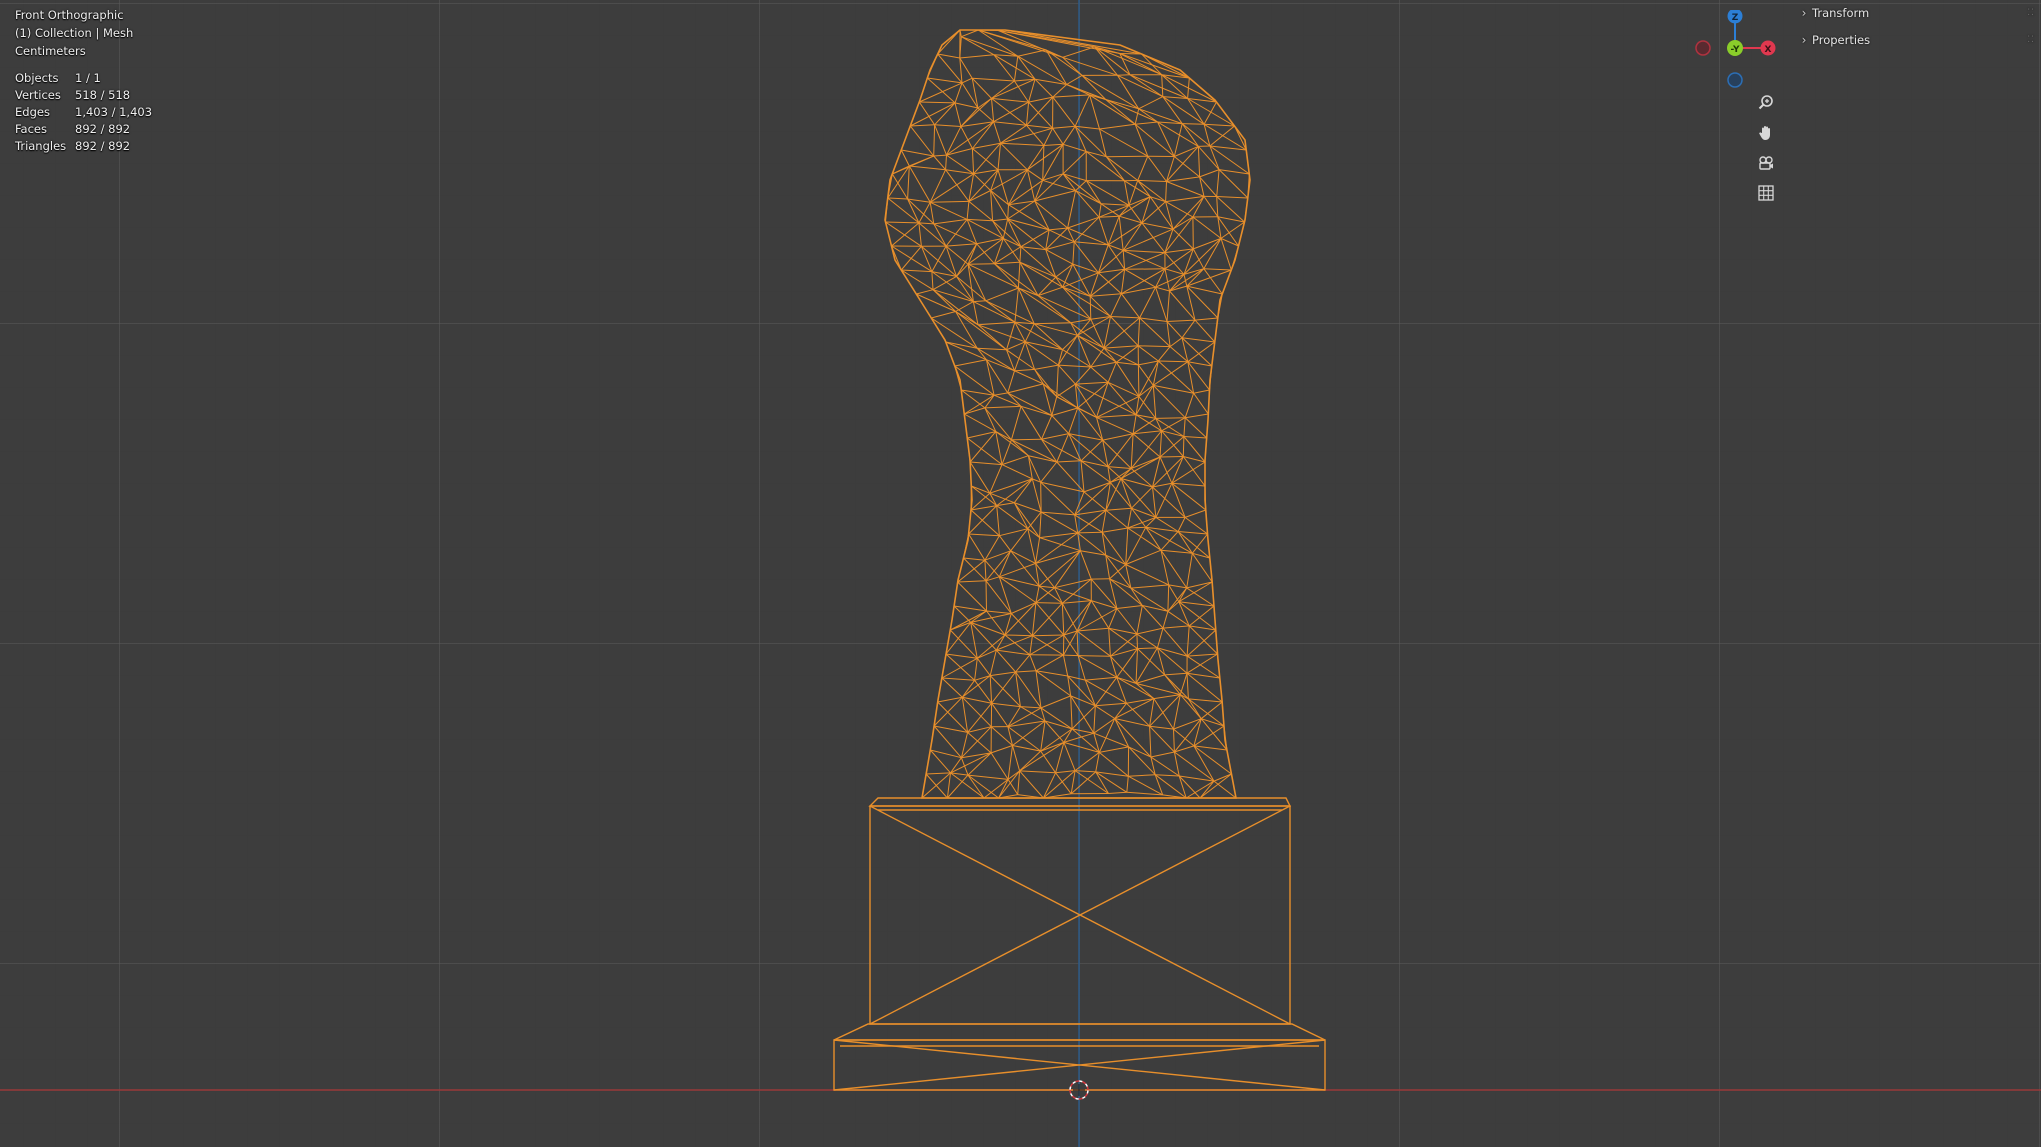 The height and width of the screenshot is (1147, 2041). Describe the element at coordinates (114, 112) in the screenshot. I see `stat-value: 1,403 / 1,403` at that location.